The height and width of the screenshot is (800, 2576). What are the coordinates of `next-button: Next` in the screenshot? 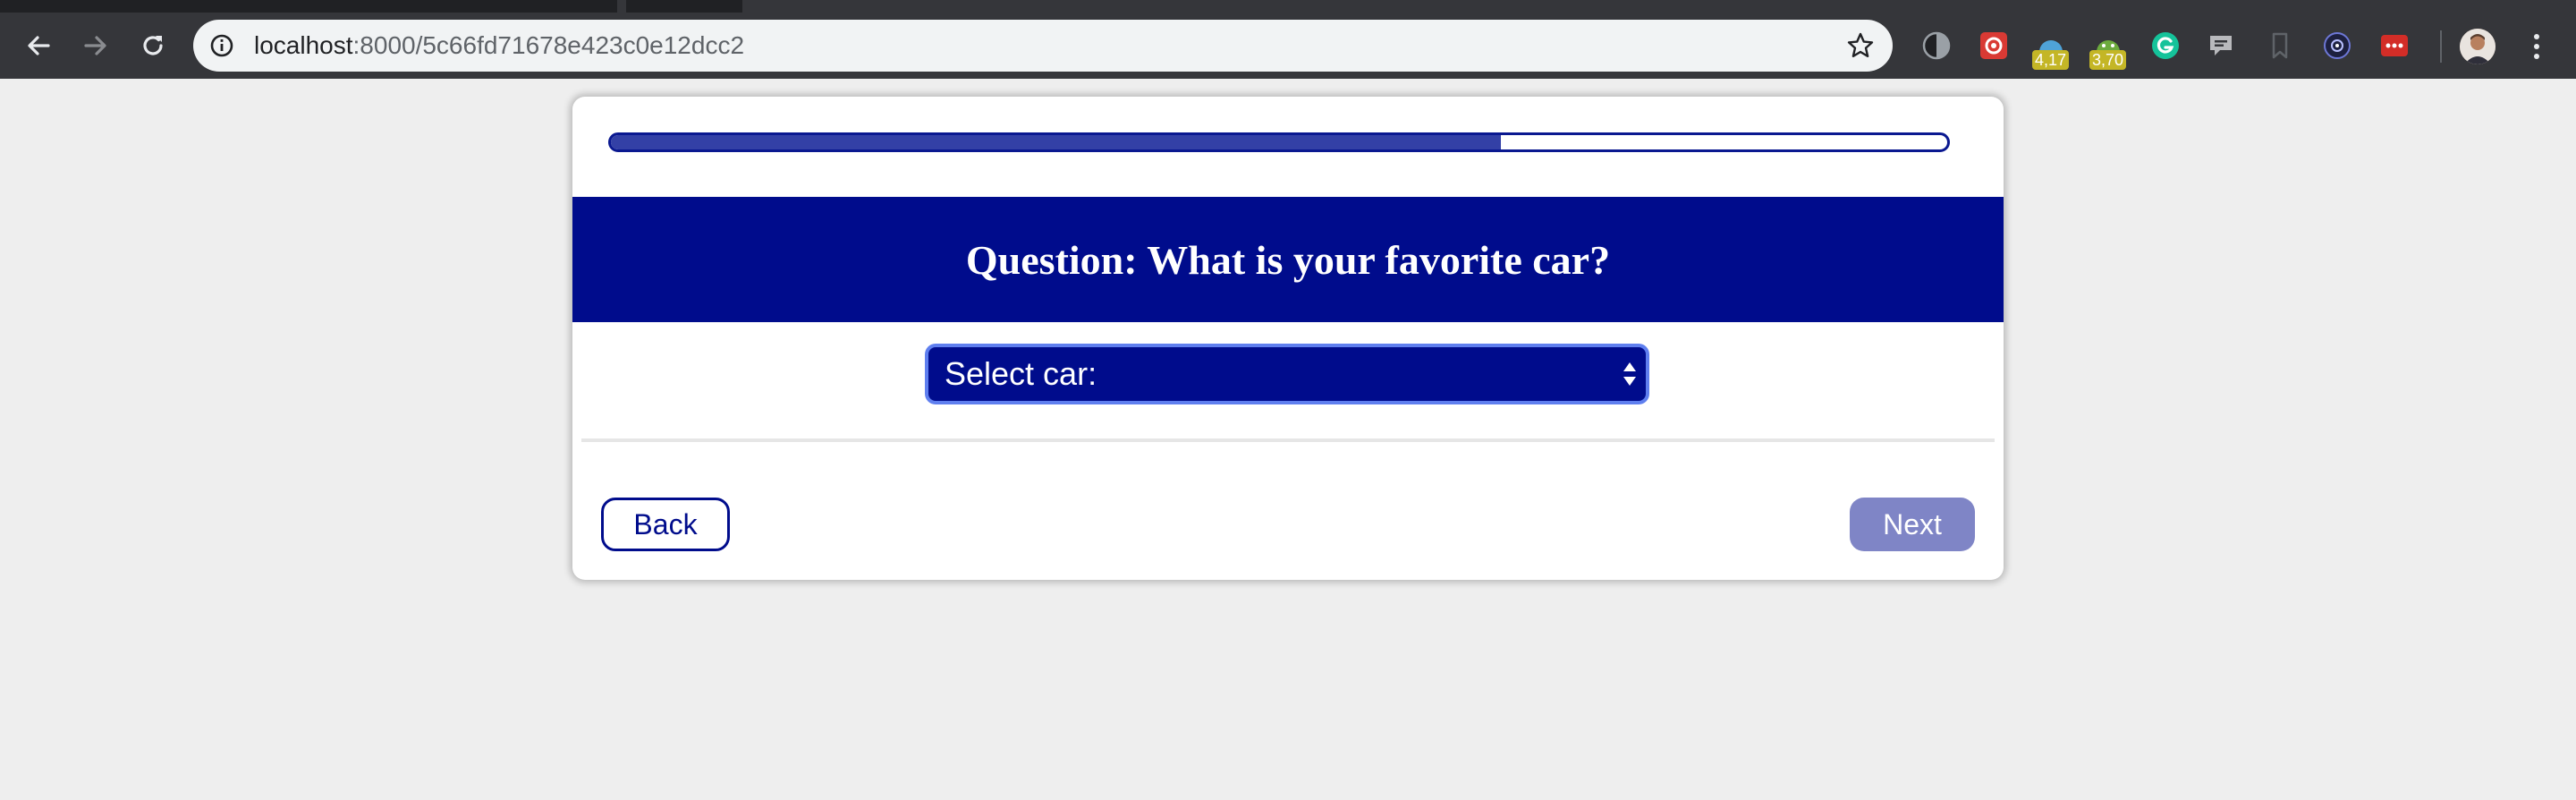 It's located at (1912, 524).